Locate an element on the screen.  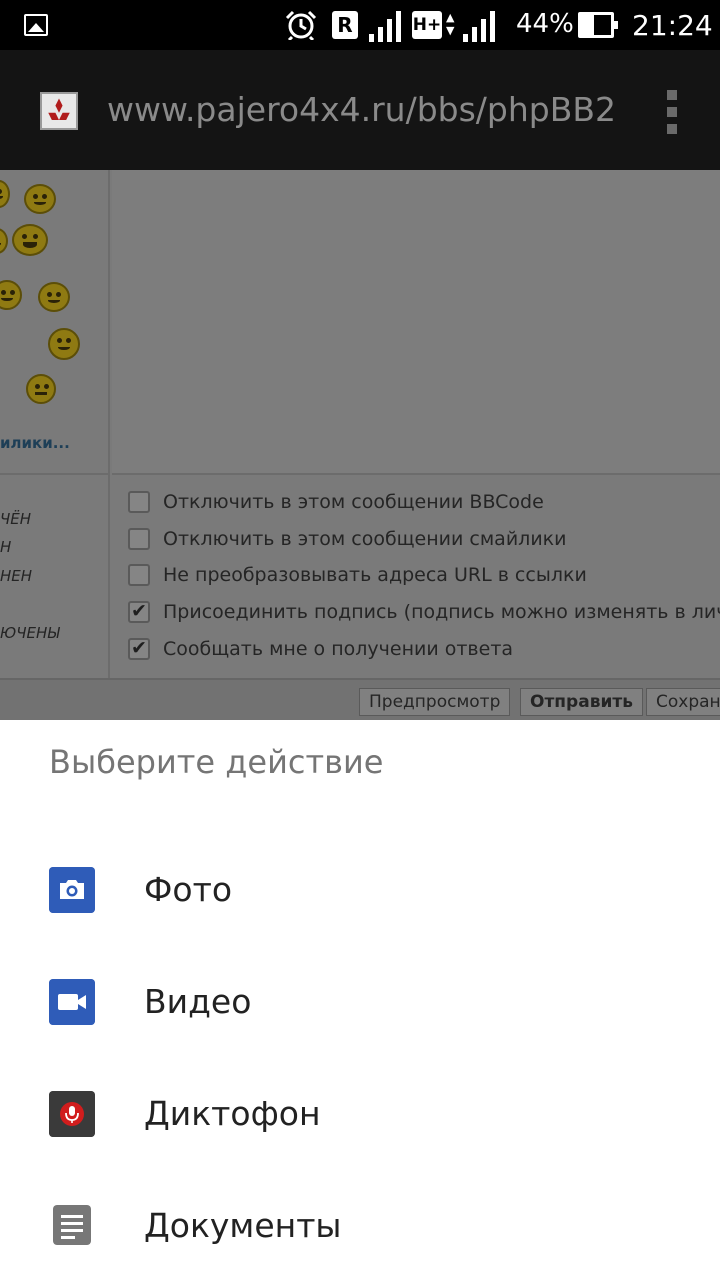
option-disable-smilies: Отключить в этом сообщении смайлики is located at coordinates (347, 539).